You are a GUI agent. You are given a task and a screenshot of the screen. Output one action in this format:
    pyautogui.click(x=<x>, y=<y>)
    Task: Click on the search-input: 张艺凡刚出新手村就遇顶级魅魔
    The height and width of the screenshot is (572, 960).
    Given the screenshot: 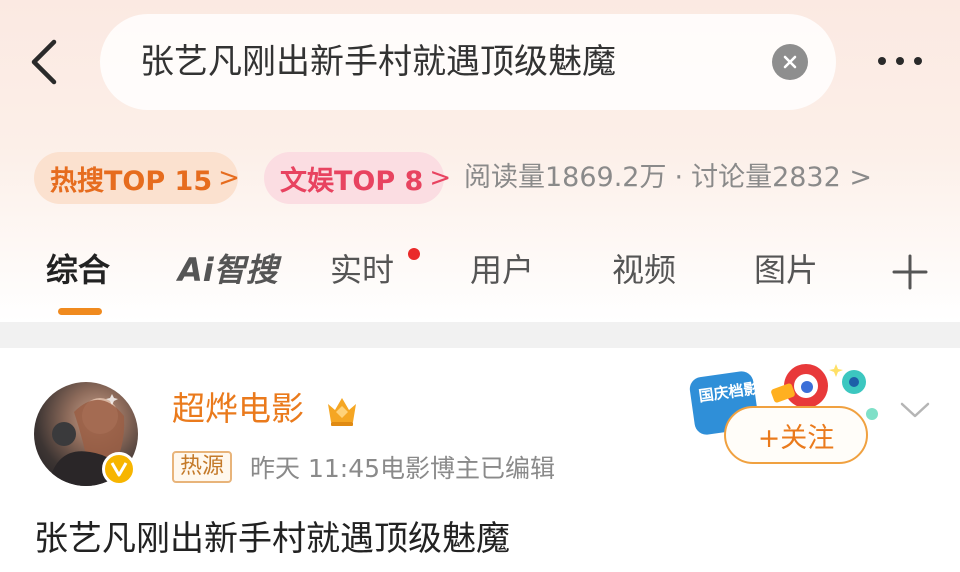 What is the action you would take?
    pyautogui.click(x=468, y=62)
    